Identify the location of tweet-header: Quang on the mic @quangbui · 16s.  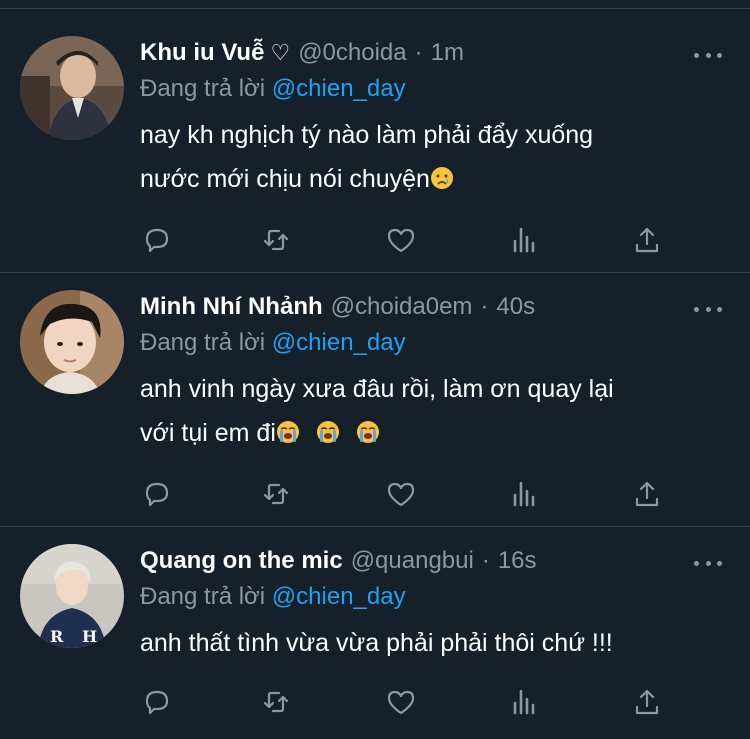
(338, 564).